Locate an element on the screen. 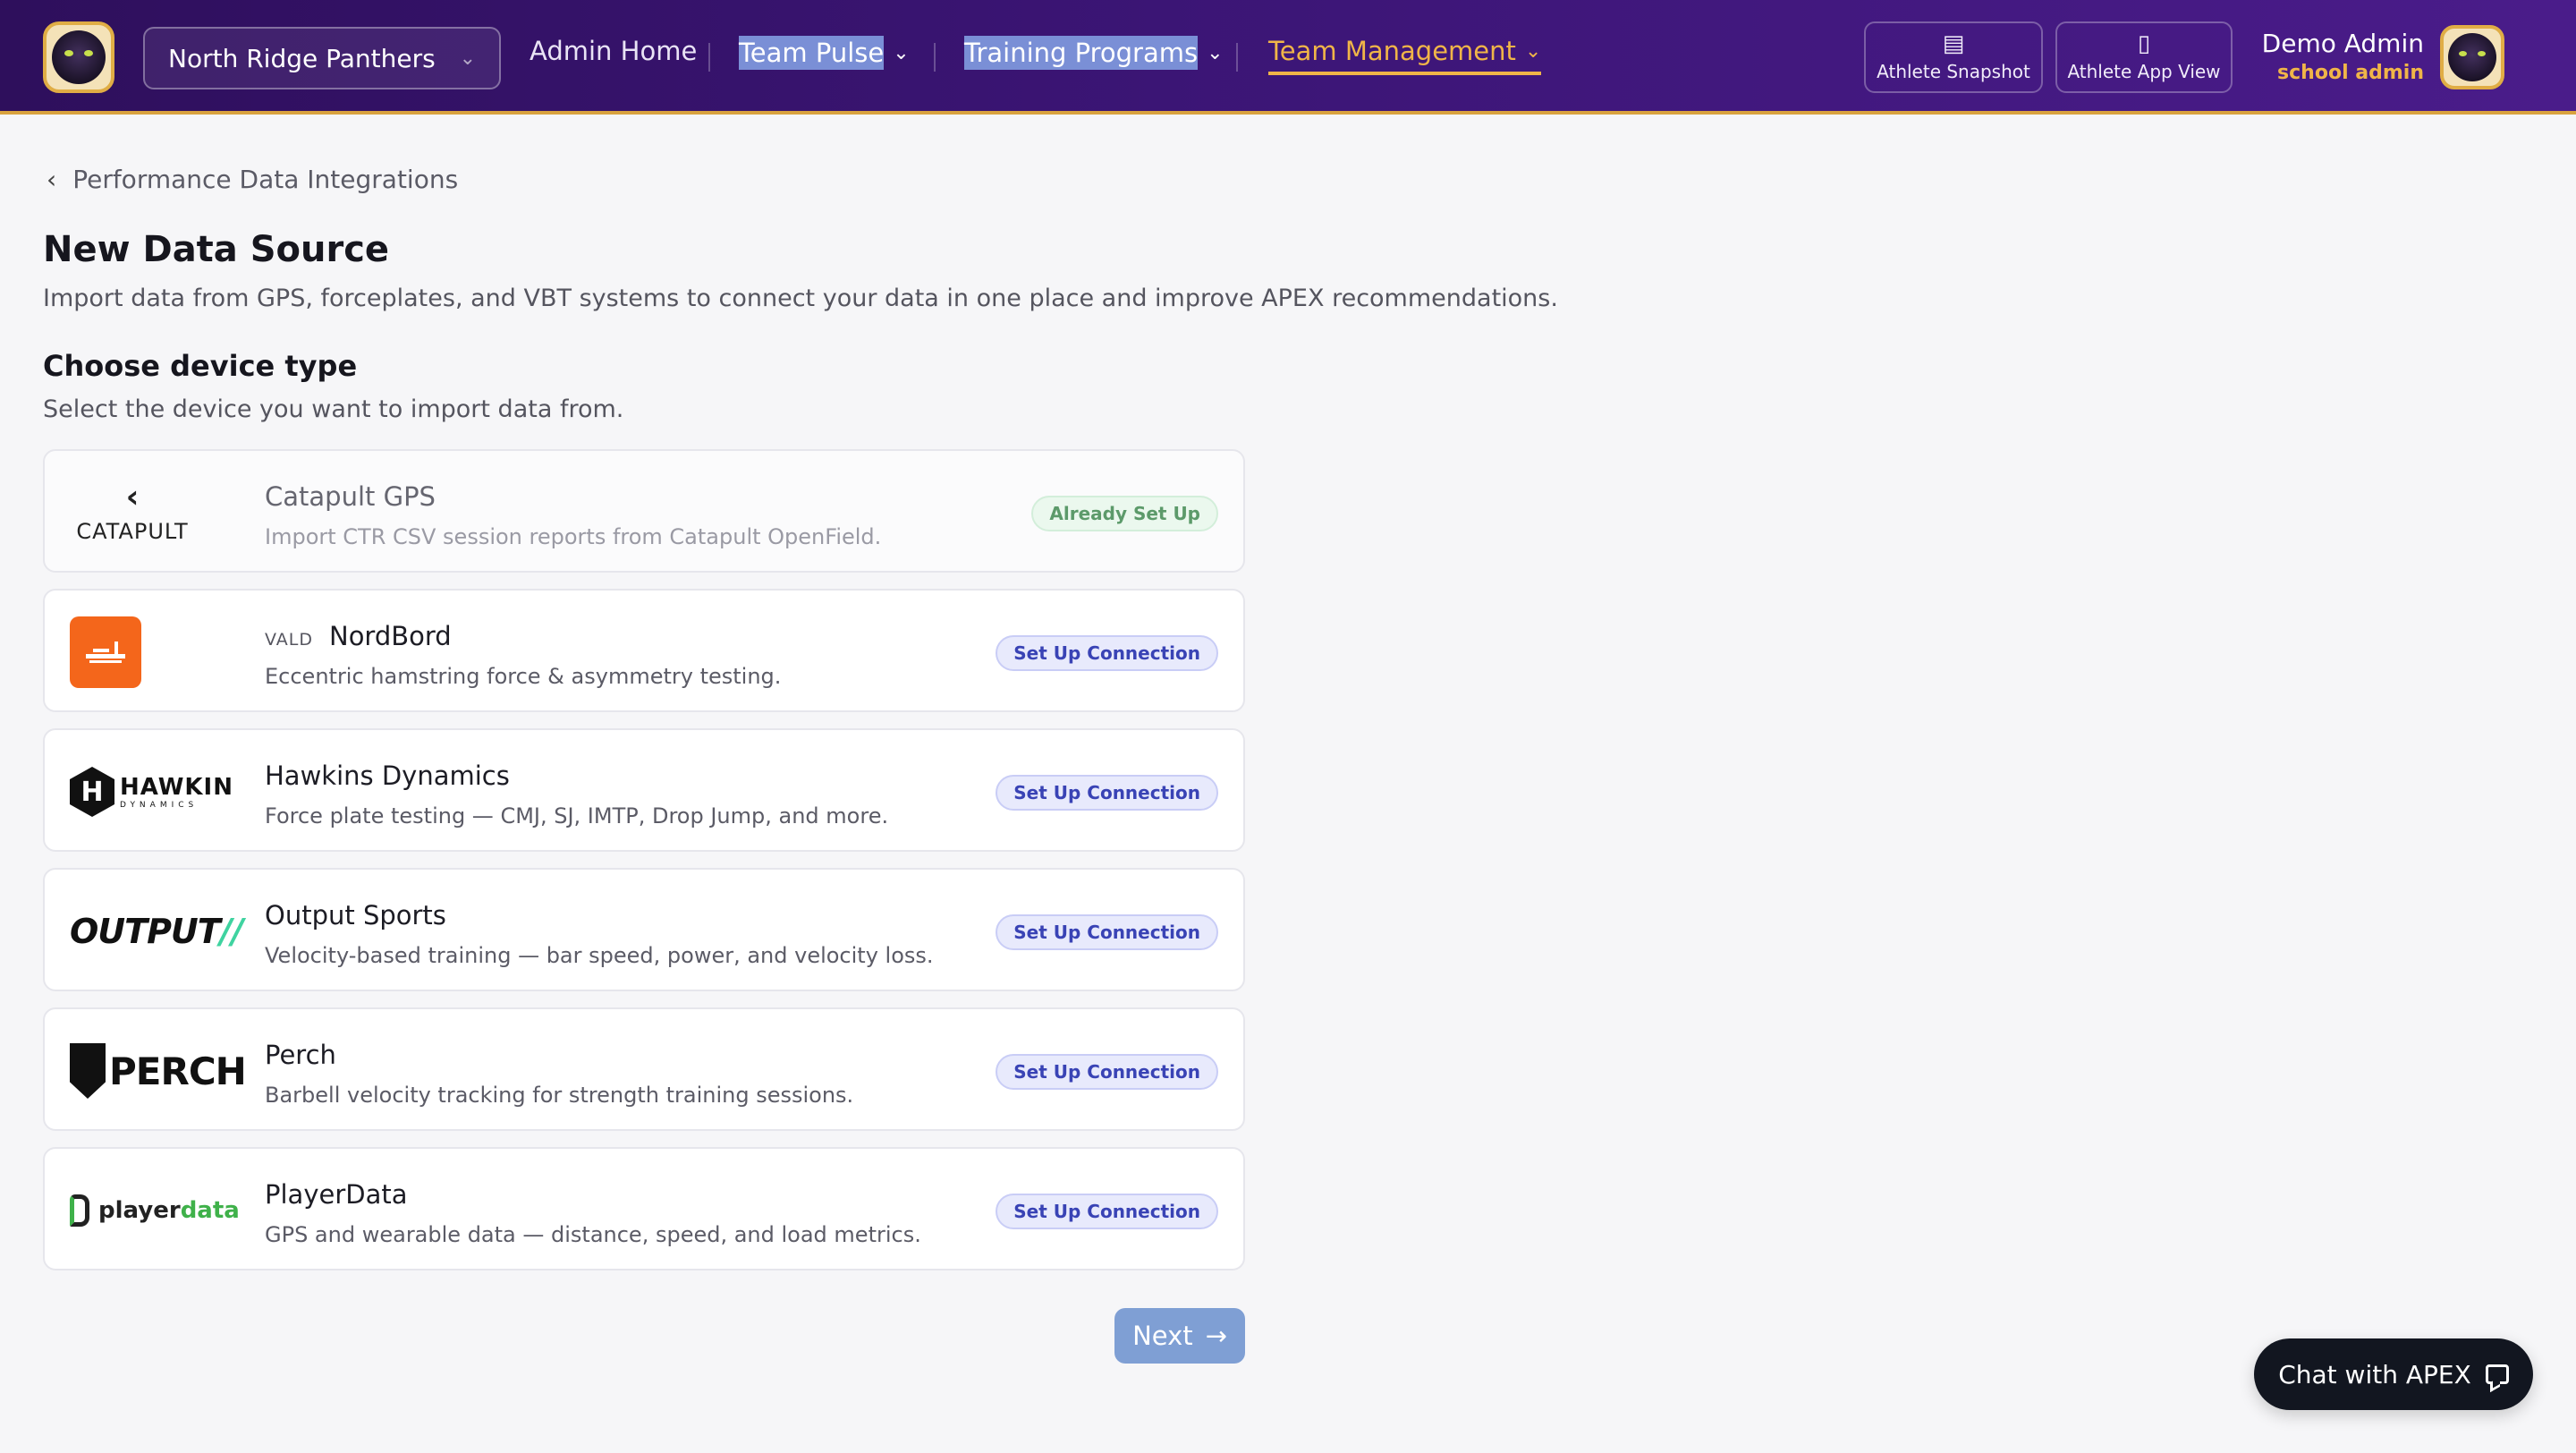  nav-admin-home: Admin Home is located at coordinates (613, 51).